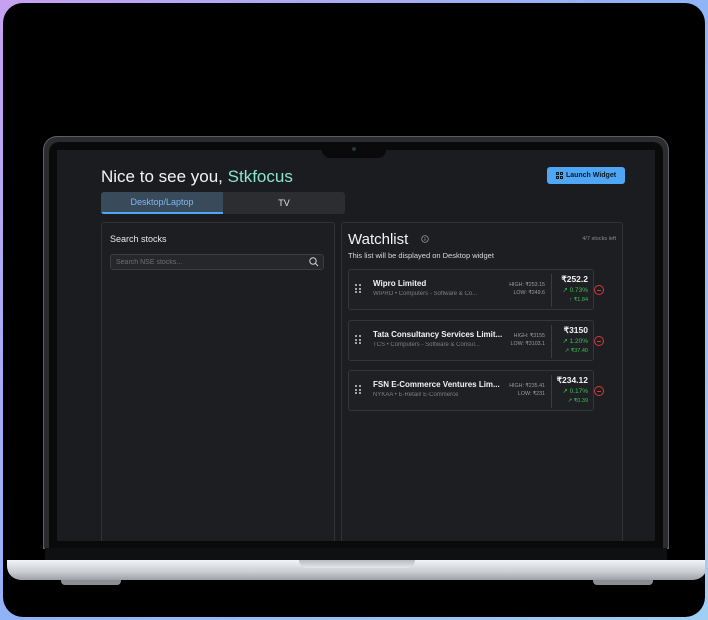 This screenshot has width=708, height=620. What do you see at coordinates (591, 175) in the screenshot?
I see `launch-widget-label: Launch Widget` at bounding box center [591, 175].